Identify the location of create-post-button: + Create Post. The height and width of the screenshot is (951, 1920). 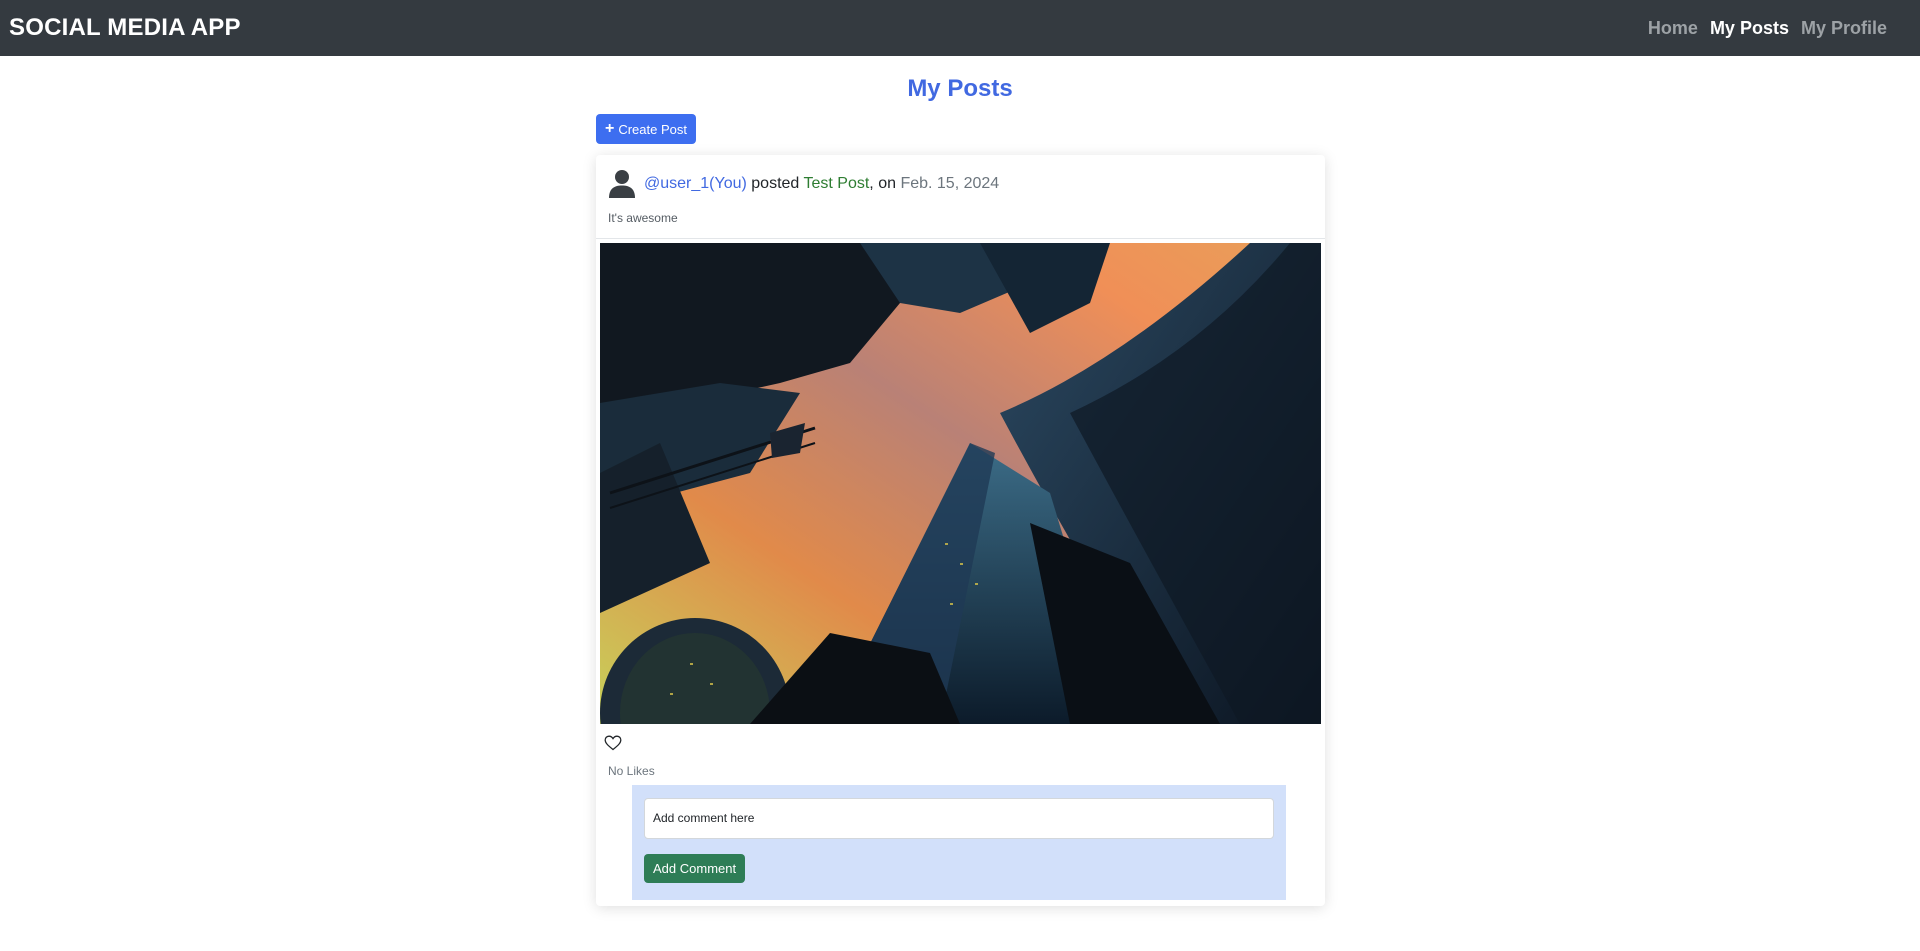
(646, 129).